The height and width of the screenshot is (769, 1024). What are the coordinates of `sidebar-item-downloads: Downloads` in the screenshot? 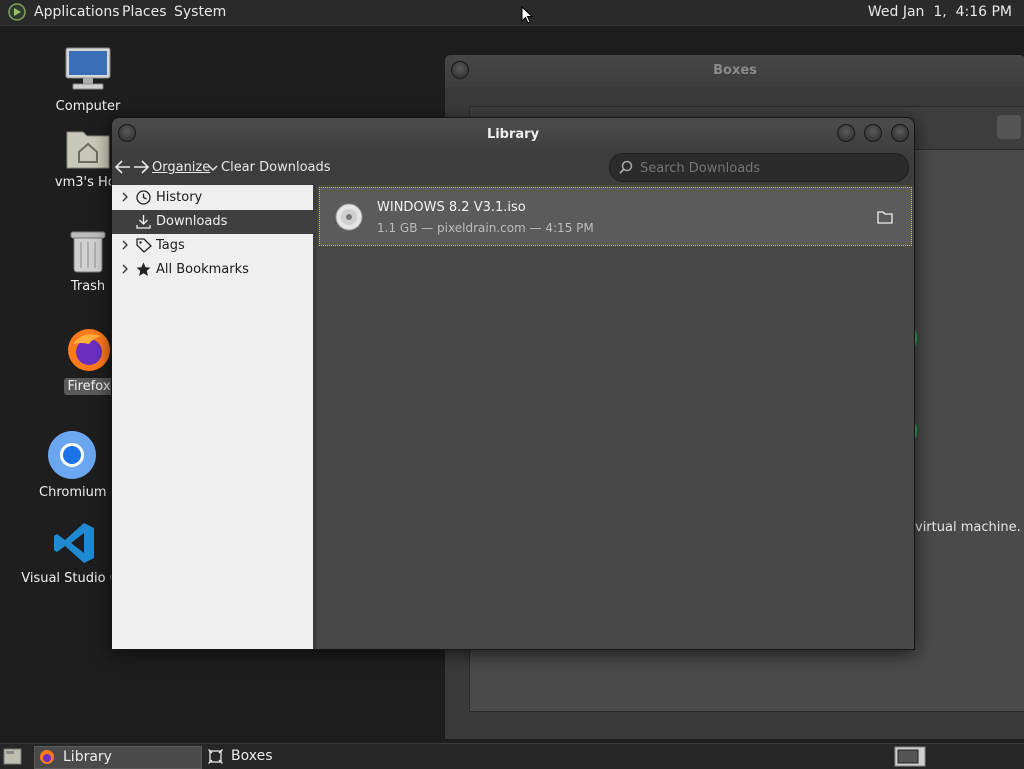 It's located at (212, 222).